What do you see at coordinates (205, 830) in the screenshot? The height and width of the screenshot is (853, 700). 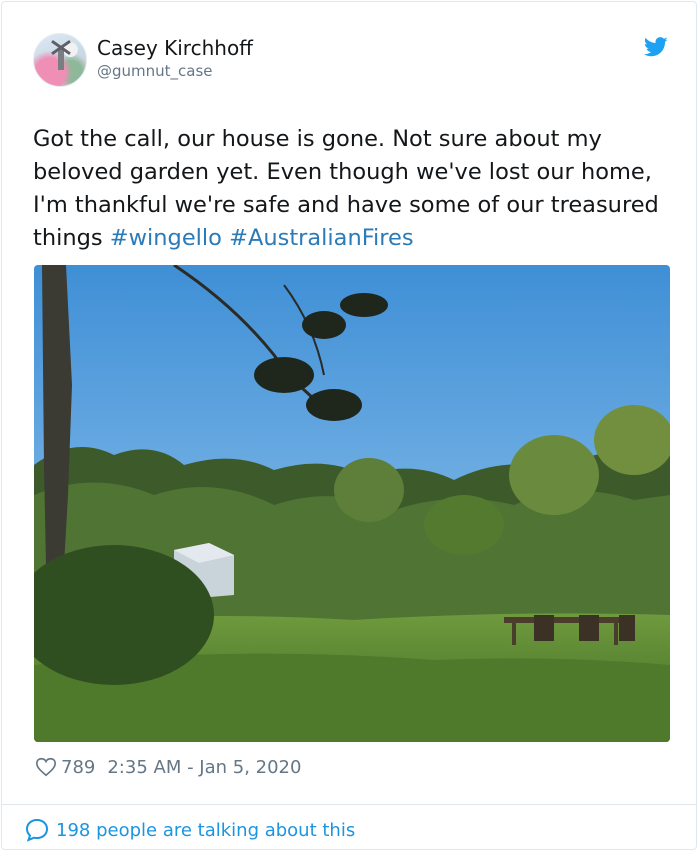 I see `conversation-link: 198 people are talking about this` at bounding box center [205, 830].